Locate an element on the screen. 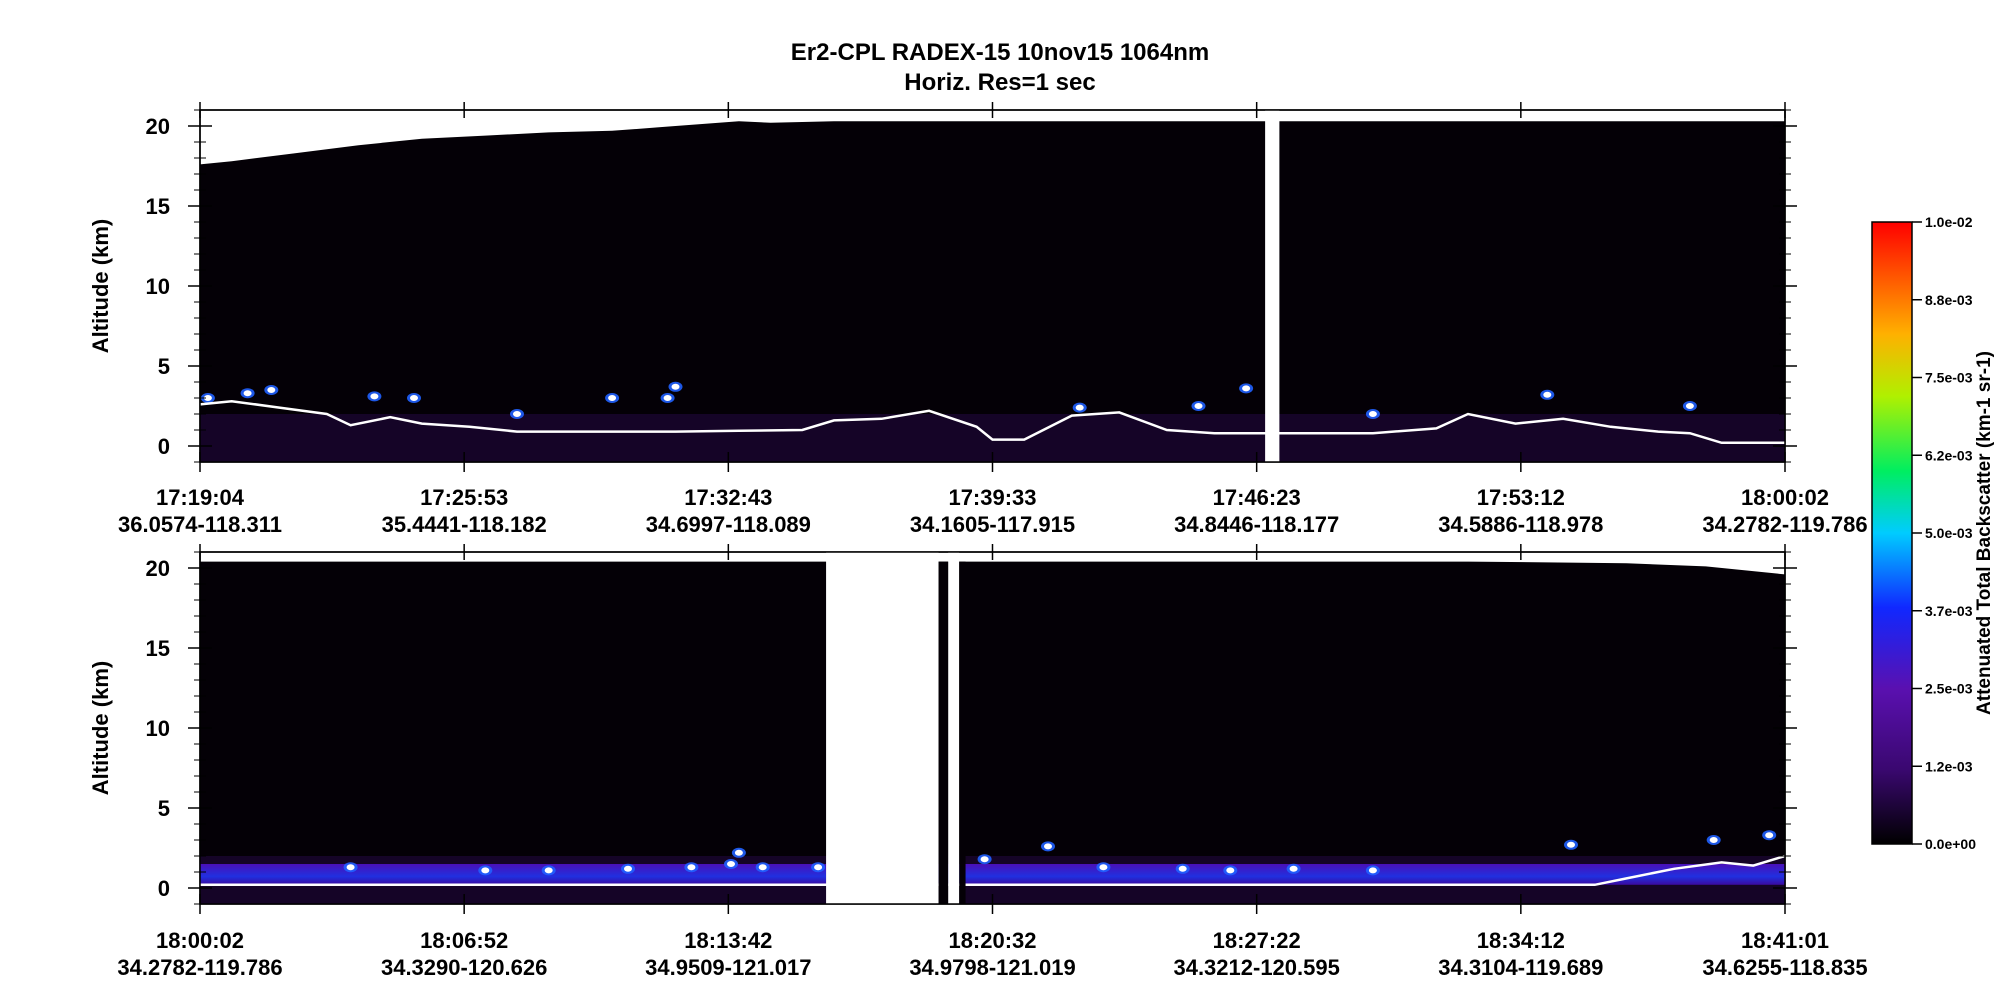 This screenshot has width=2000, height=1000. x-tick-location: 34.9798-121.019 is located at coordinates (992, 967).